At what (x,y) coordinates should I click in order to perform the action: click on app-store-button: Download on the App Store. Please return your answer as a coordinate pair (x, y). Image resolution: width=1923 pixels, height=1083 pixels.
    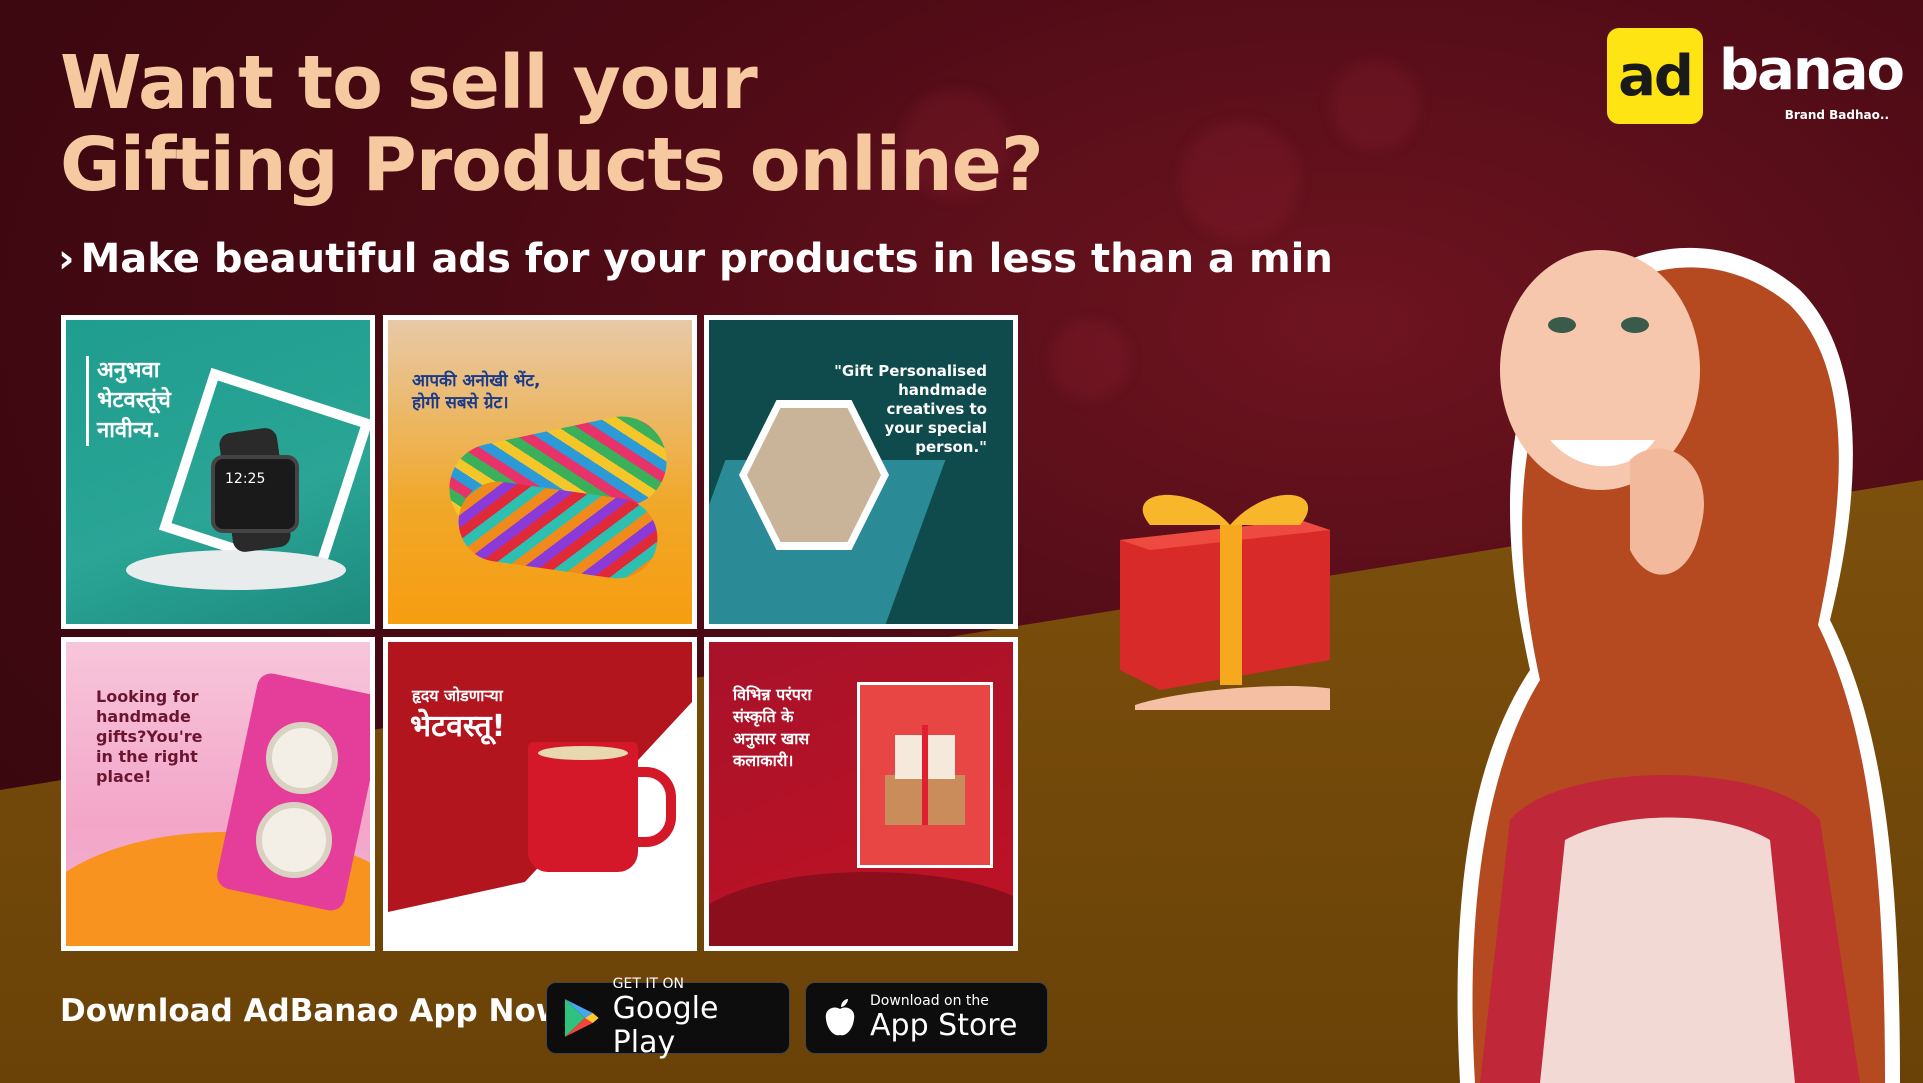
    Looking at the image, I should click on (926, 1018).